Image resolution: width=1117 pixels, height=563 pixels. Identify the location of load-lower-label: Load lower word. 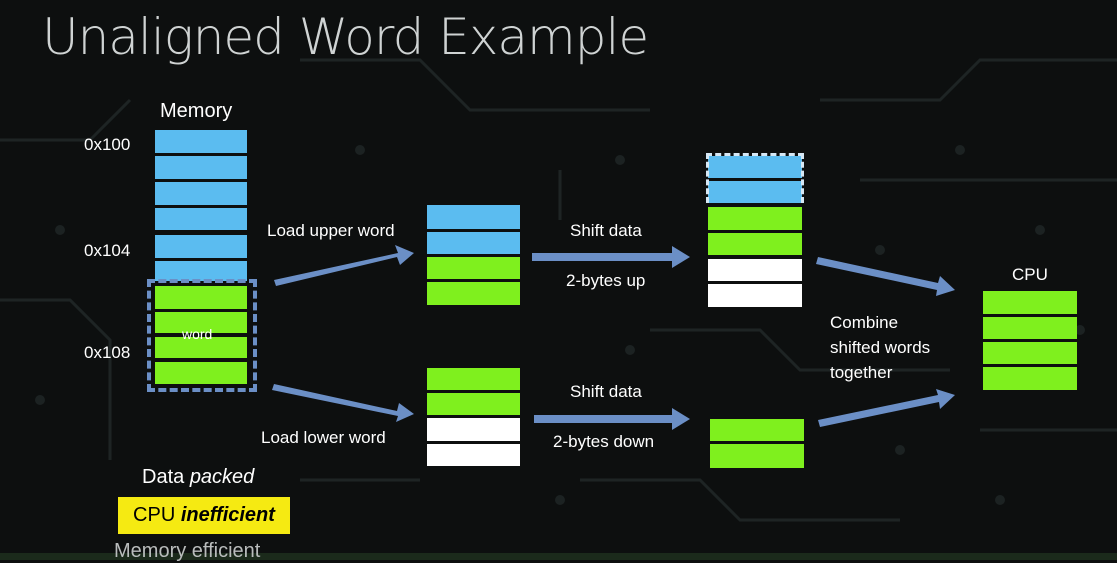
(323, 437).